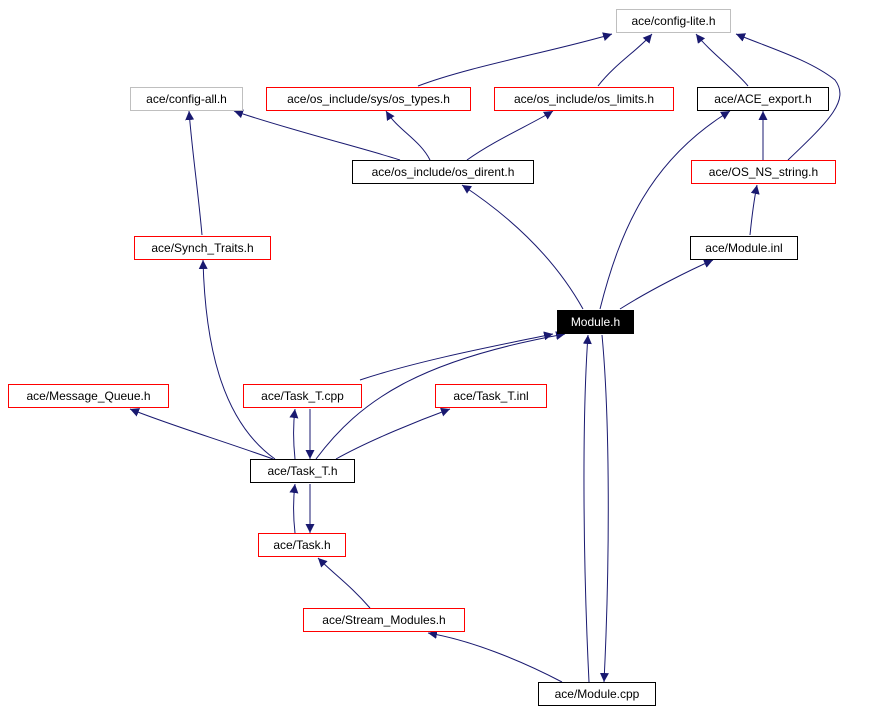  What do you see at coordinates (587, 508) in the screenshot?
I see `edge-module-cpp-module-h` at bounding box center [587, 508].